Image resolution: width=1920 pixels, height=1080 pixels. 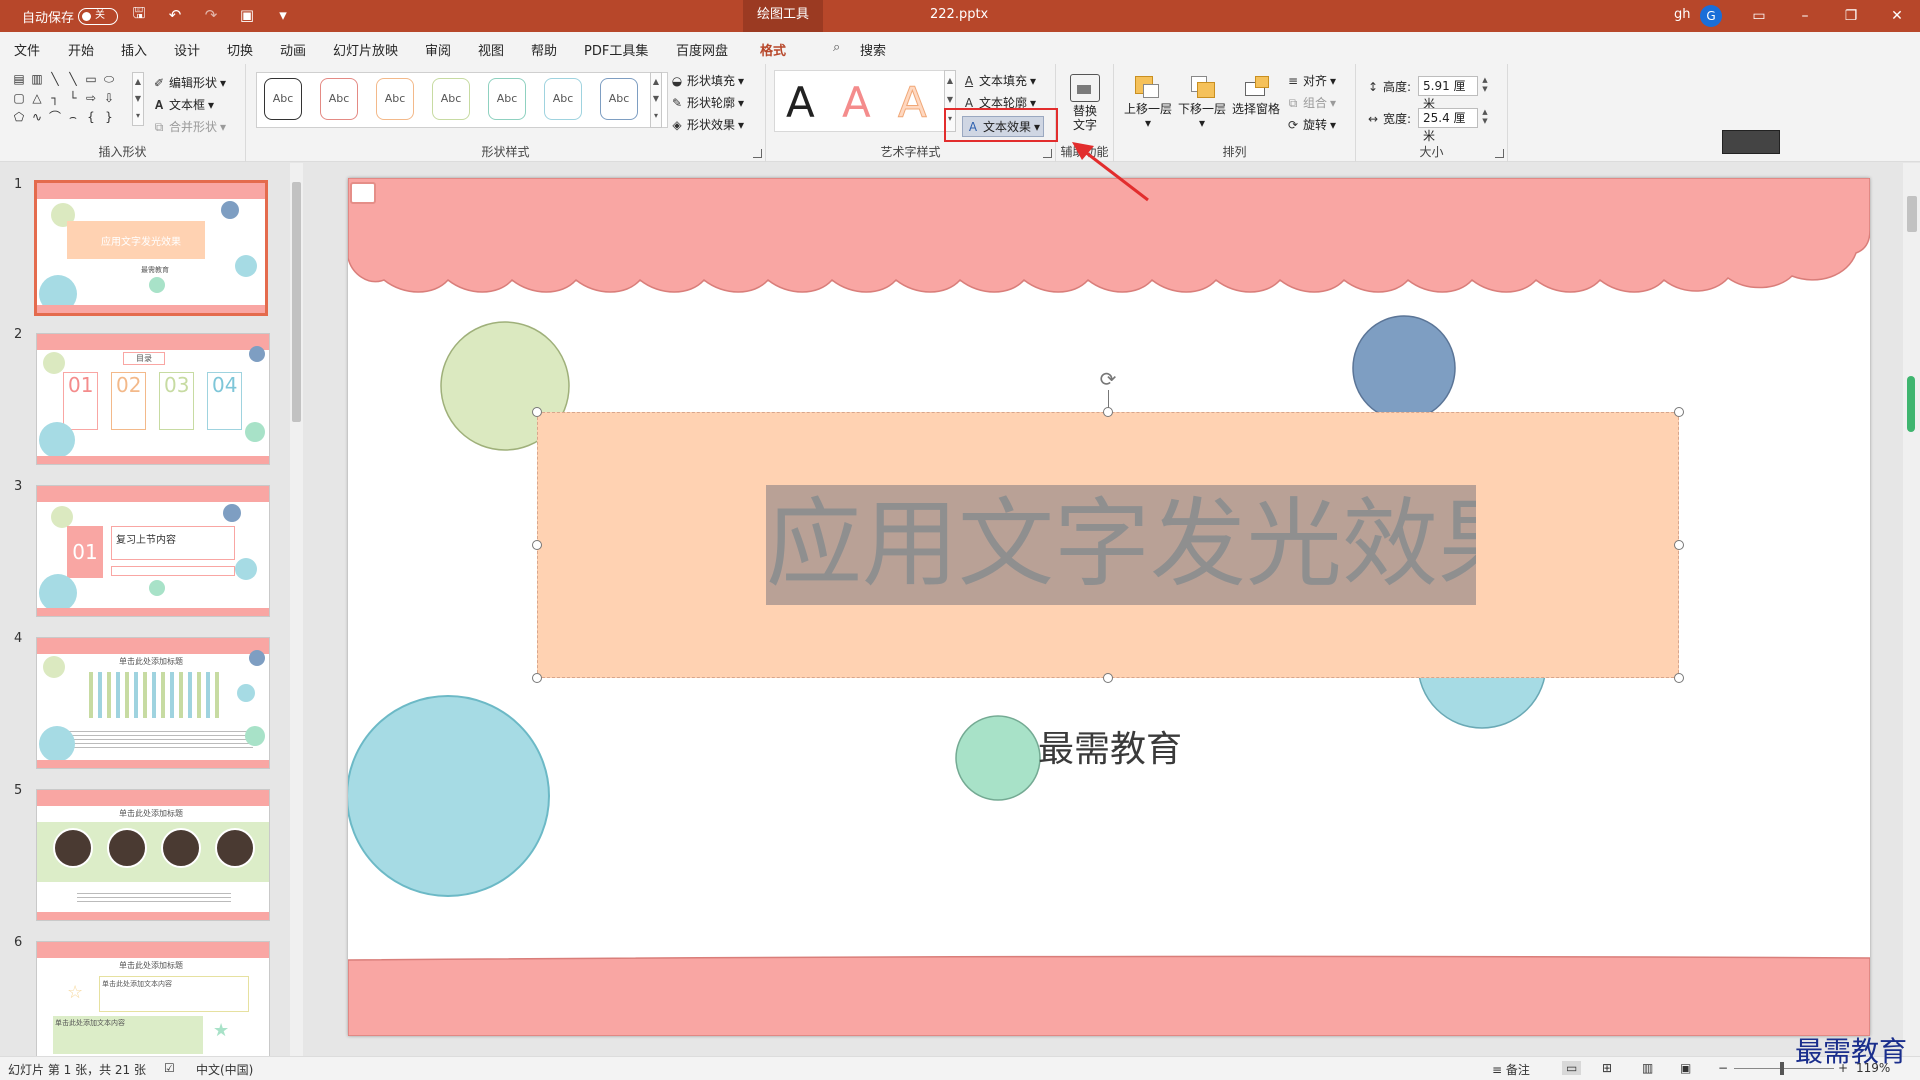 What do you see at coordinates (1448, 93) in the screenshot?
I see `height-input: 5.91 厘米` at bounding box center [1448, 93].